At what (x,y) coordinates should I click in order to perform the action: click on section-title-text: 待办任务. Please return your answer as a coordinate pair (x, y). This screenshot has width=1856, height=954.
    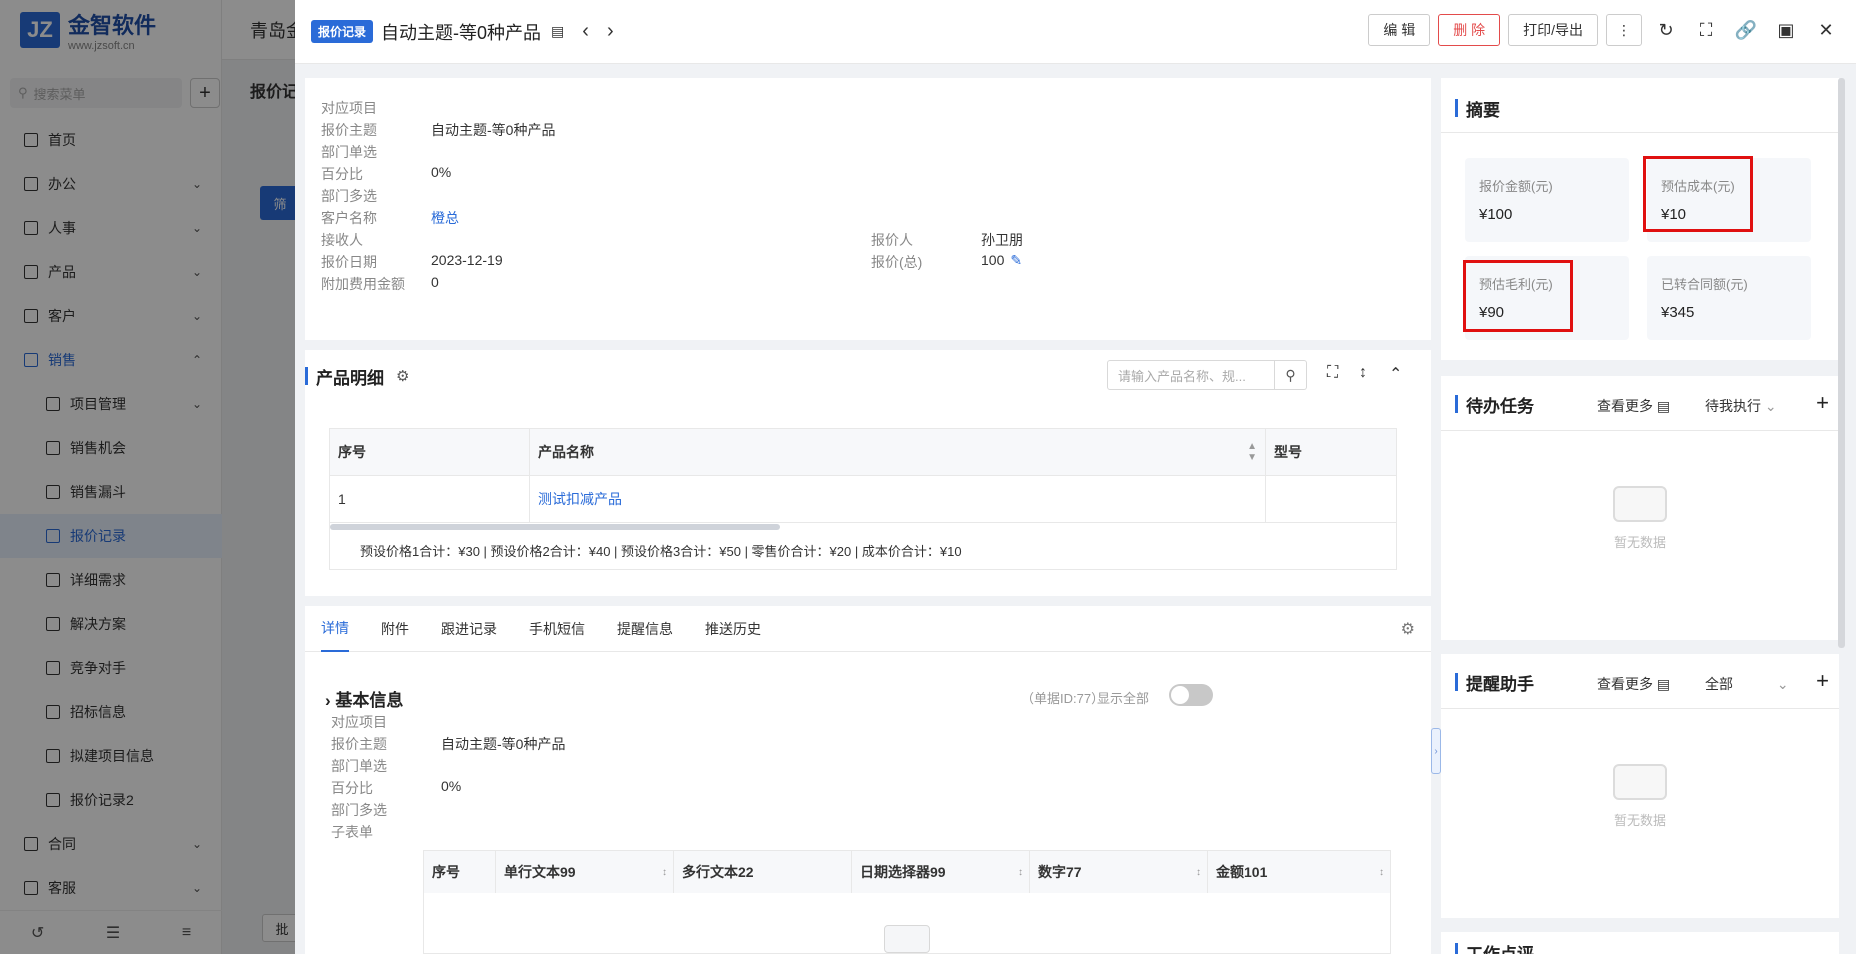
    Looking at the image, I should click on (1500, 406).